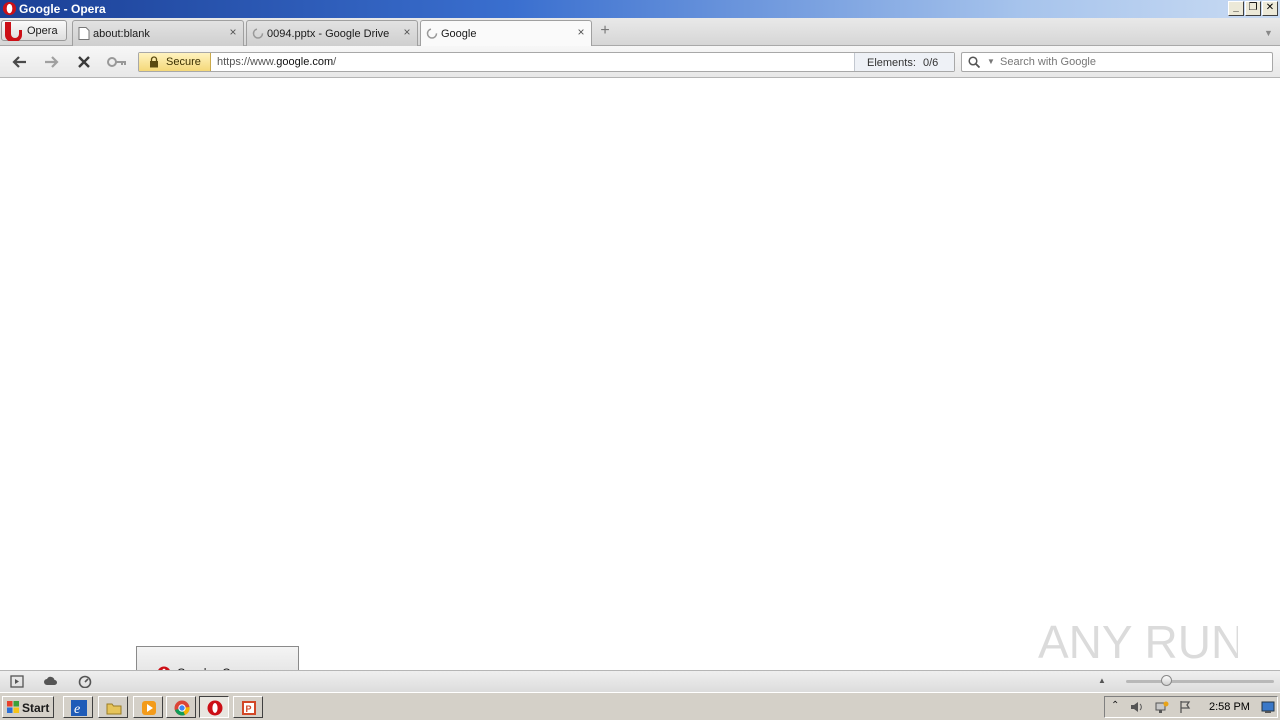 The width and height of the screenshot is (1280, 720). I want to click on internet-explorer-icon: e, so click(79, 708).